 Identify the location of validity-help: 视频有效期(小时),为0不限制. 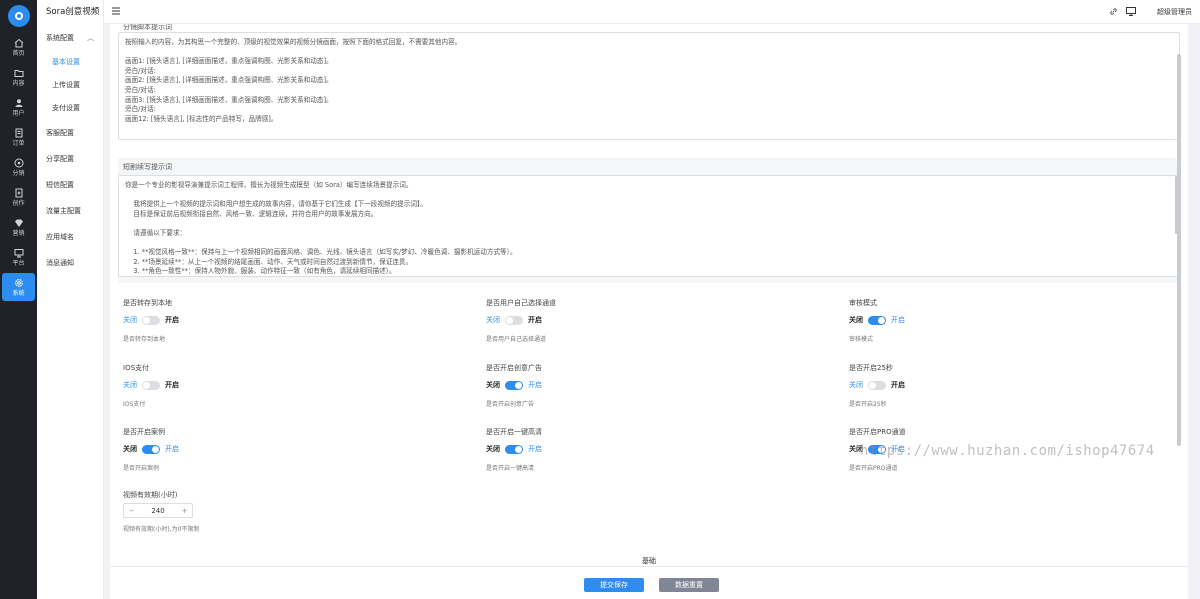
(161, 529).